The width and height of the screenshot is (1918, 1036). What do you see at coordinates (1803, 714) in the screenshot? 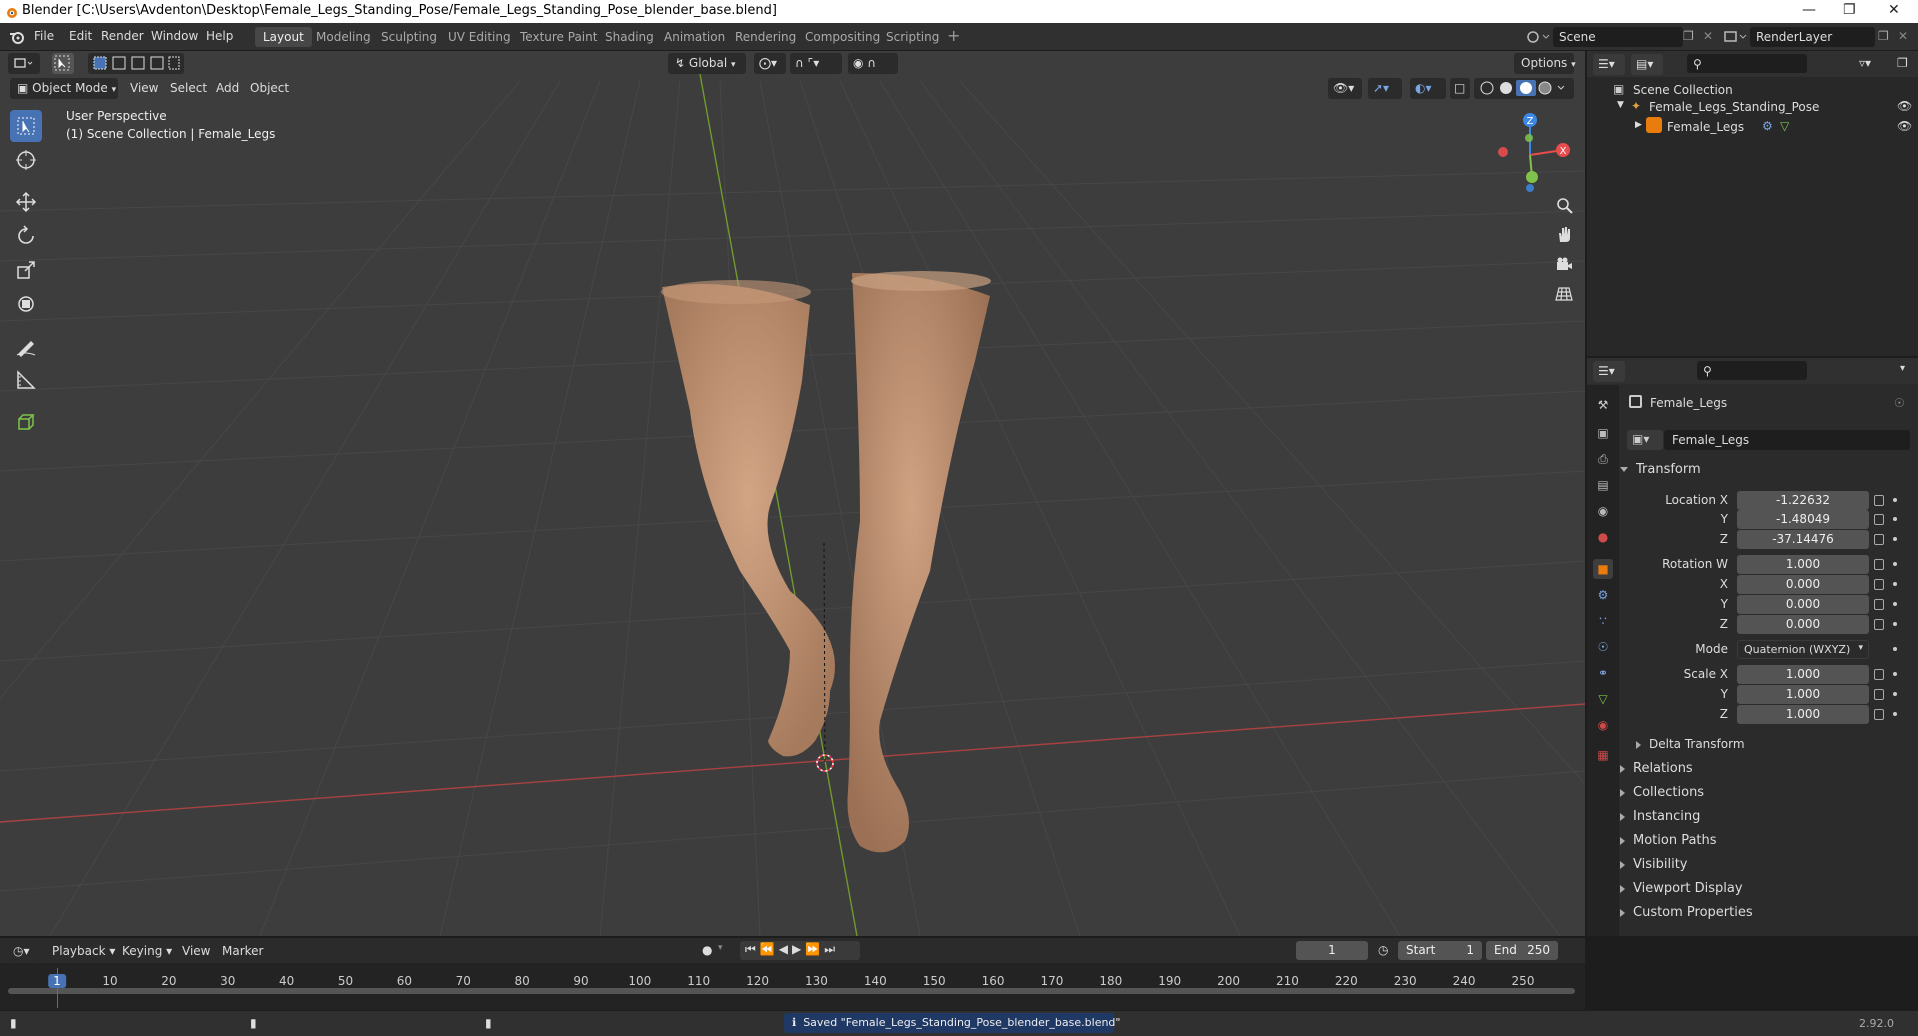
I see `scale-z-field: 1.000` at bounding box center [1803, 714].